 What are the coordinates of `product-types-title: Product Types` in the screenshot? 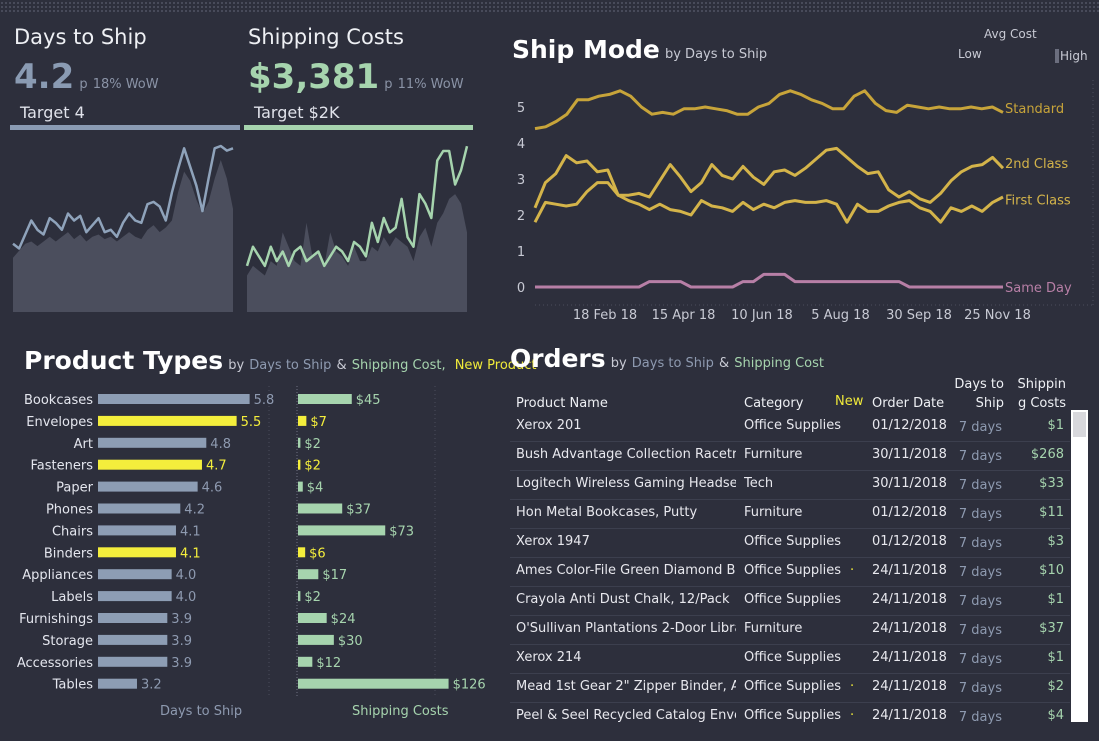 It's located at (124, 360).